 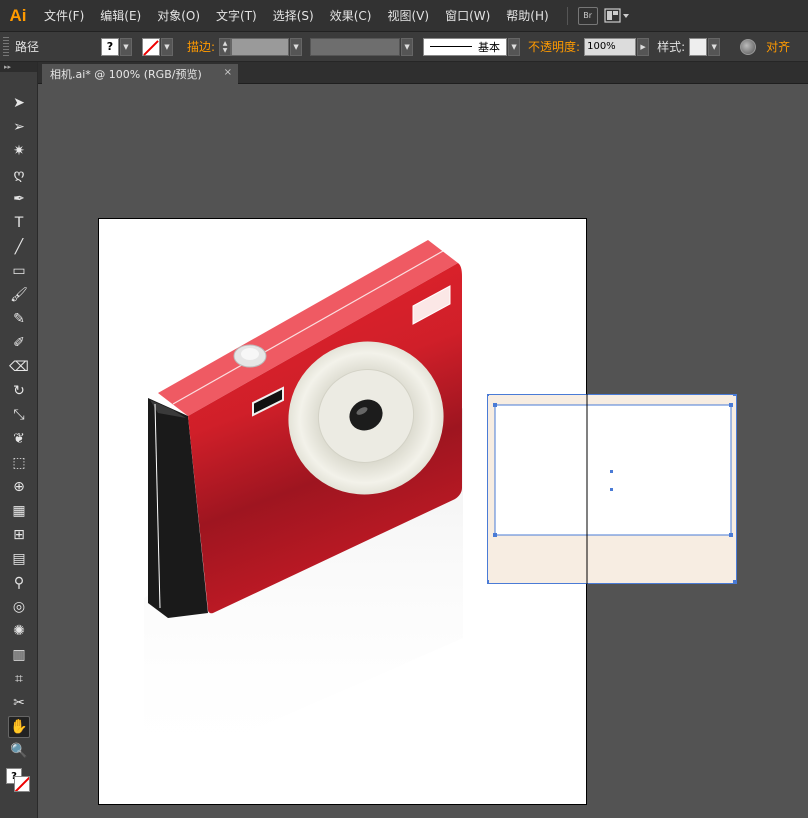 I want to click on paintbrush-tool-icon: 🖌, so click(x=19, y=295).